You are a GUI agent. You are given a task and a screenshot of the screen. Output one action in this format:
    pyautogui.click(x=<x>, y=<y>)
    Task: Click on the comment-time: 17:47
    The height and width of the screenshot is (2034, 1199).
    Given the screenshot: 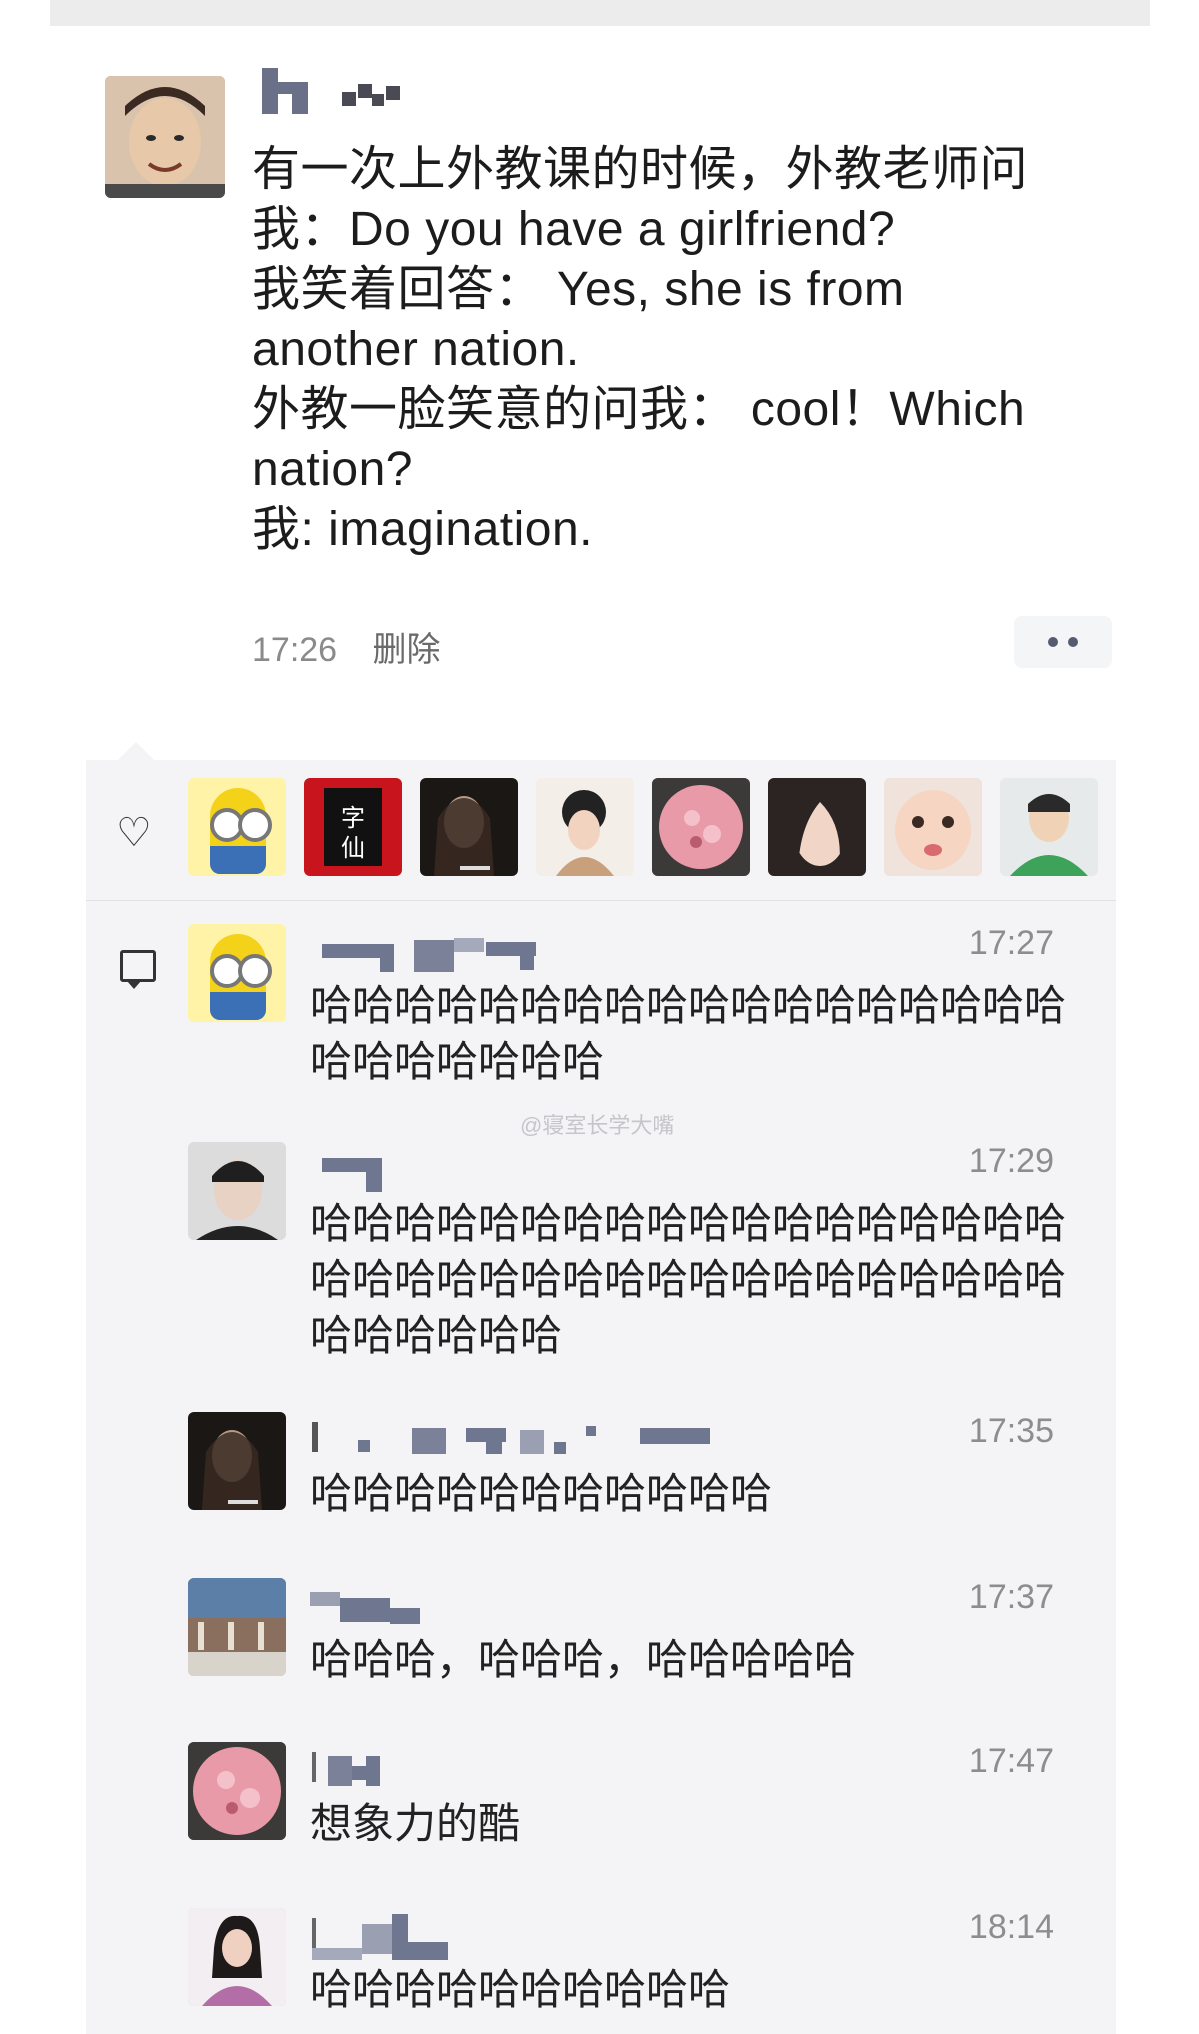 What is the action you would take?
    pyautogui.click(x=1011, y=1761)
    